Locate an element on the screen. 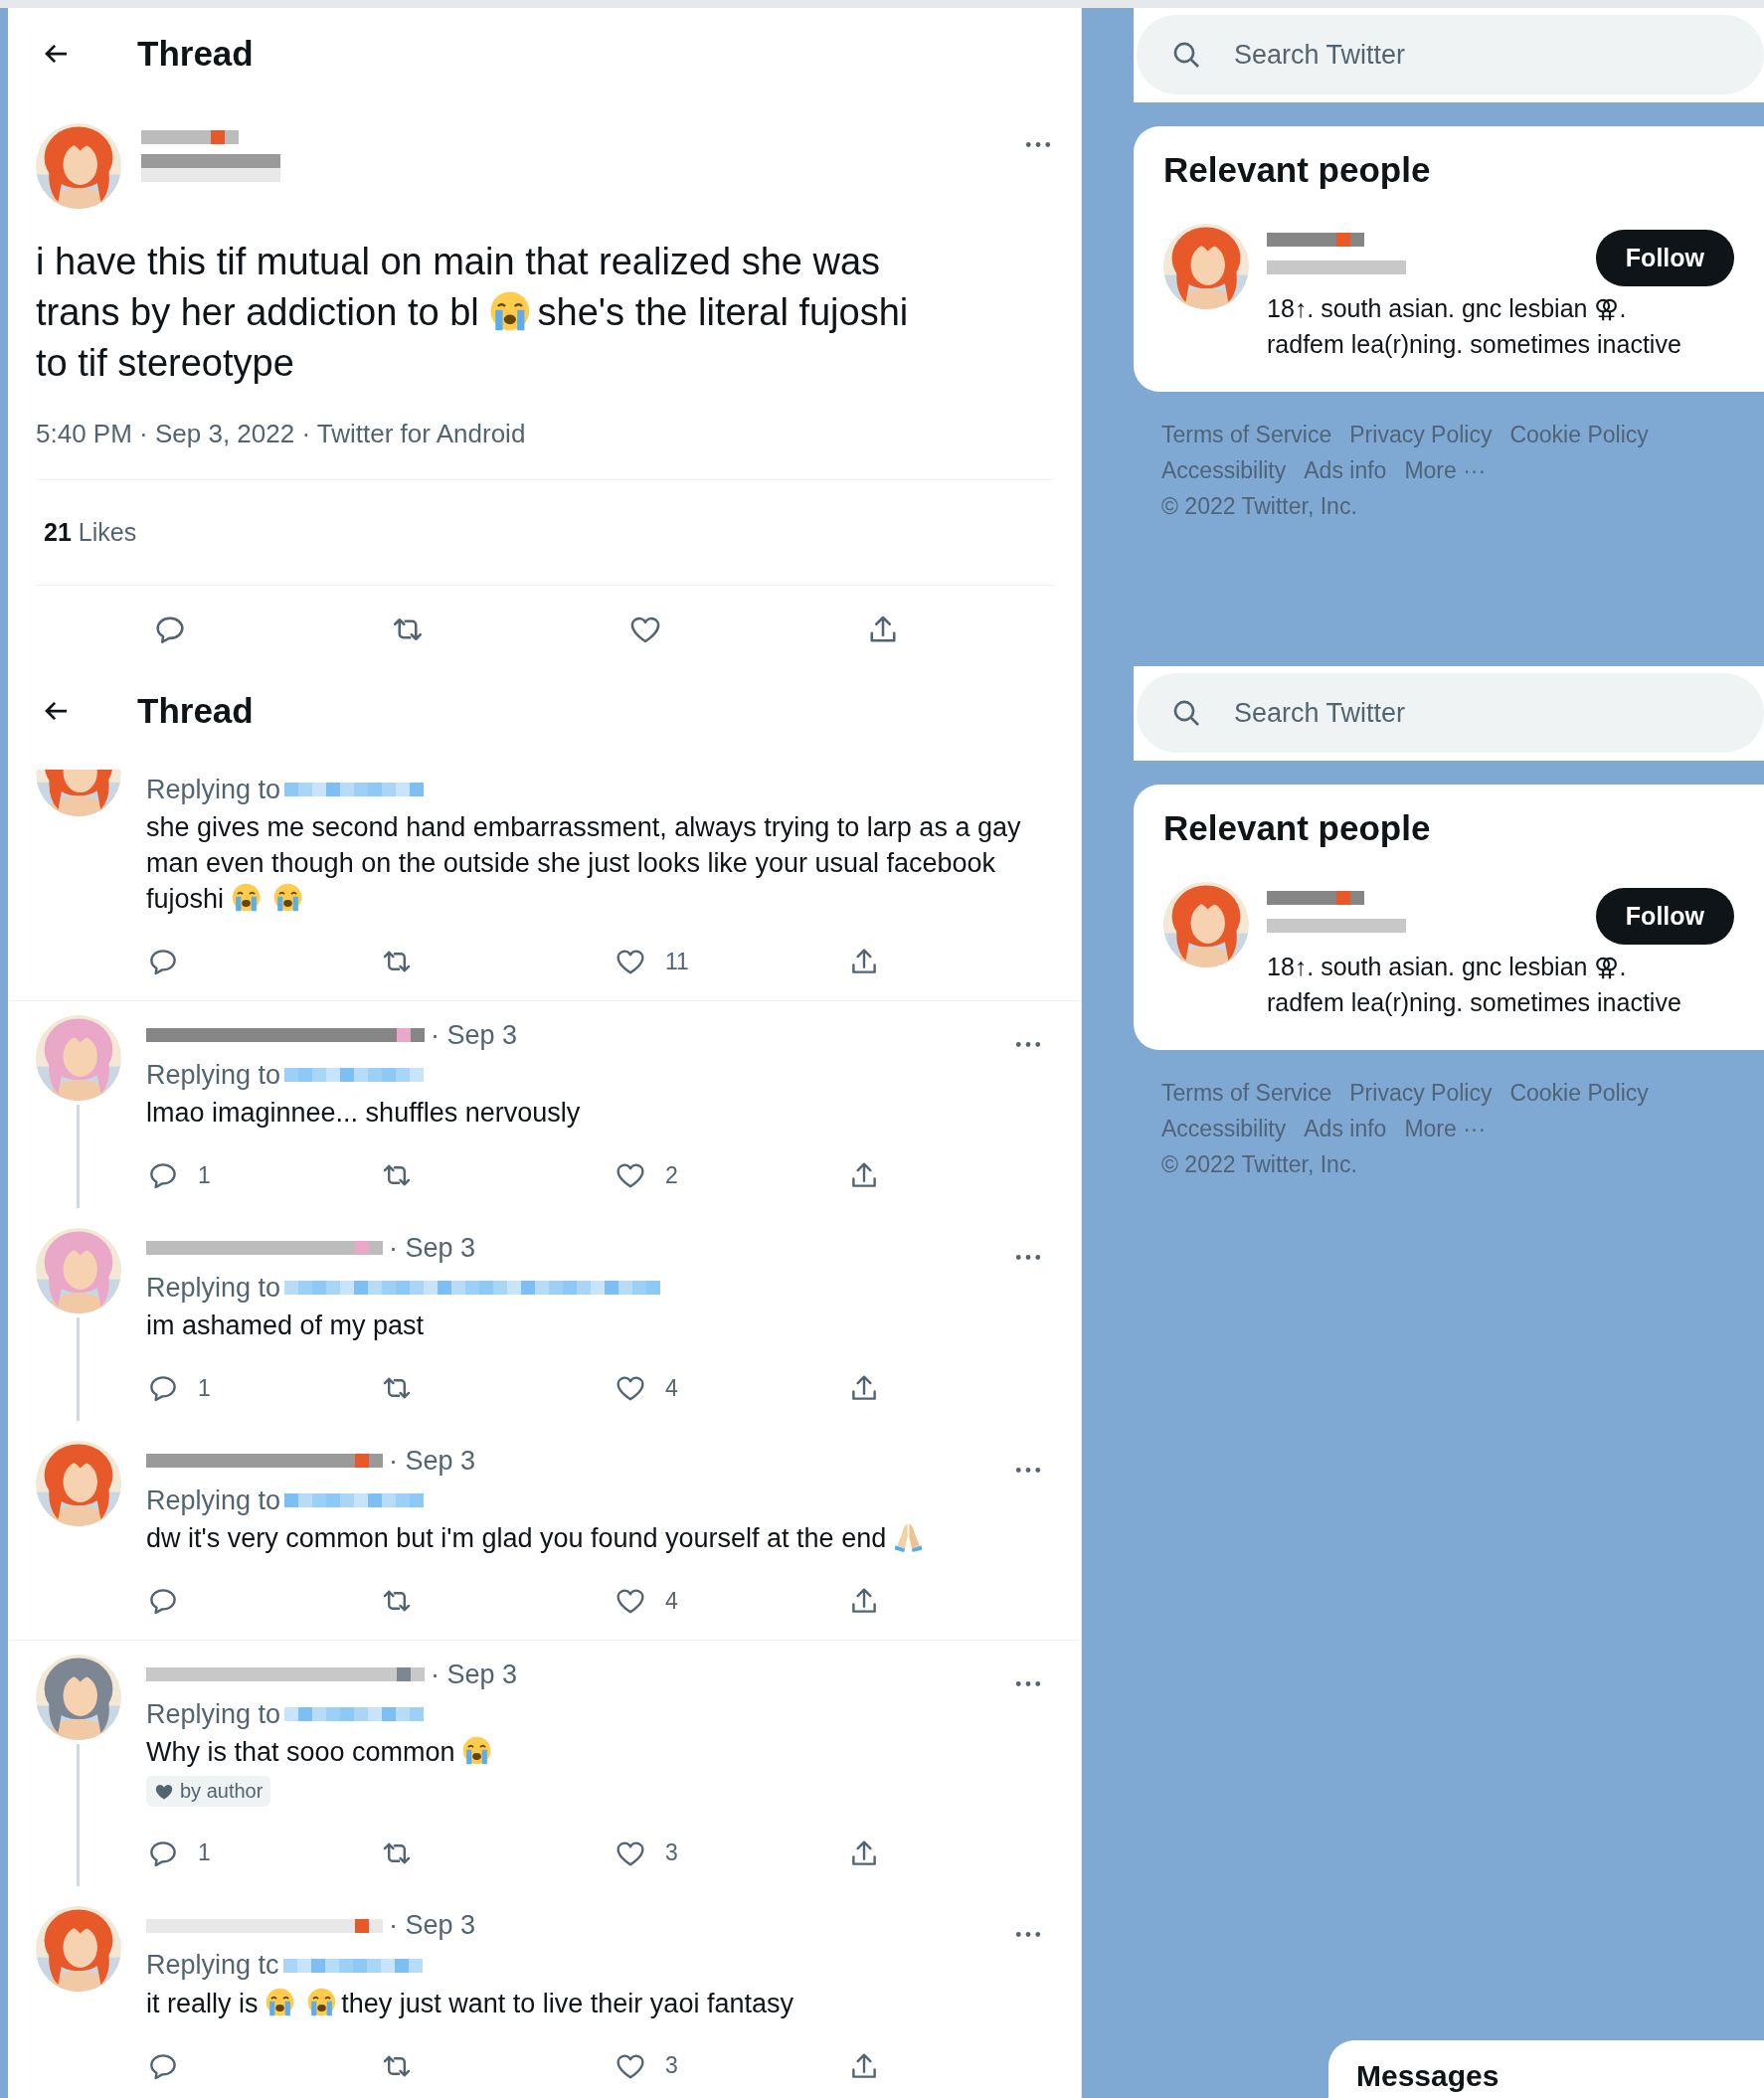 The height and width of the screenshot is (2098, 1764). likes-count: 21 is located at coordinates (58, 532).